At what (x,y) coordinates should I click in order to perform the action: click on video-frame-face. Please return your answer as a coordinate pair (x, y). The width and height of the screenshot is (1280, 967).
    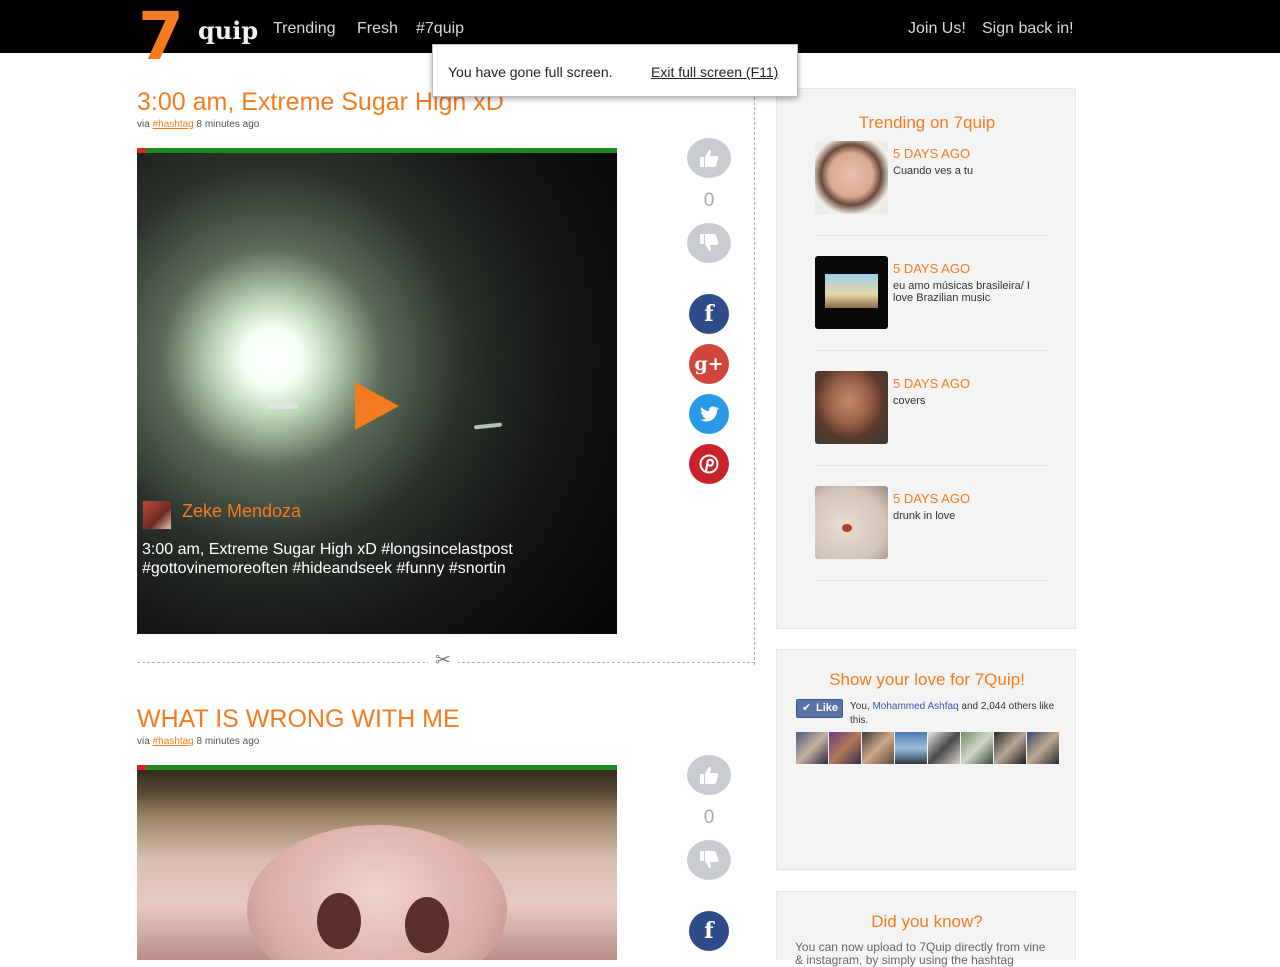
    Looking at the image, I should click on (377, 892).